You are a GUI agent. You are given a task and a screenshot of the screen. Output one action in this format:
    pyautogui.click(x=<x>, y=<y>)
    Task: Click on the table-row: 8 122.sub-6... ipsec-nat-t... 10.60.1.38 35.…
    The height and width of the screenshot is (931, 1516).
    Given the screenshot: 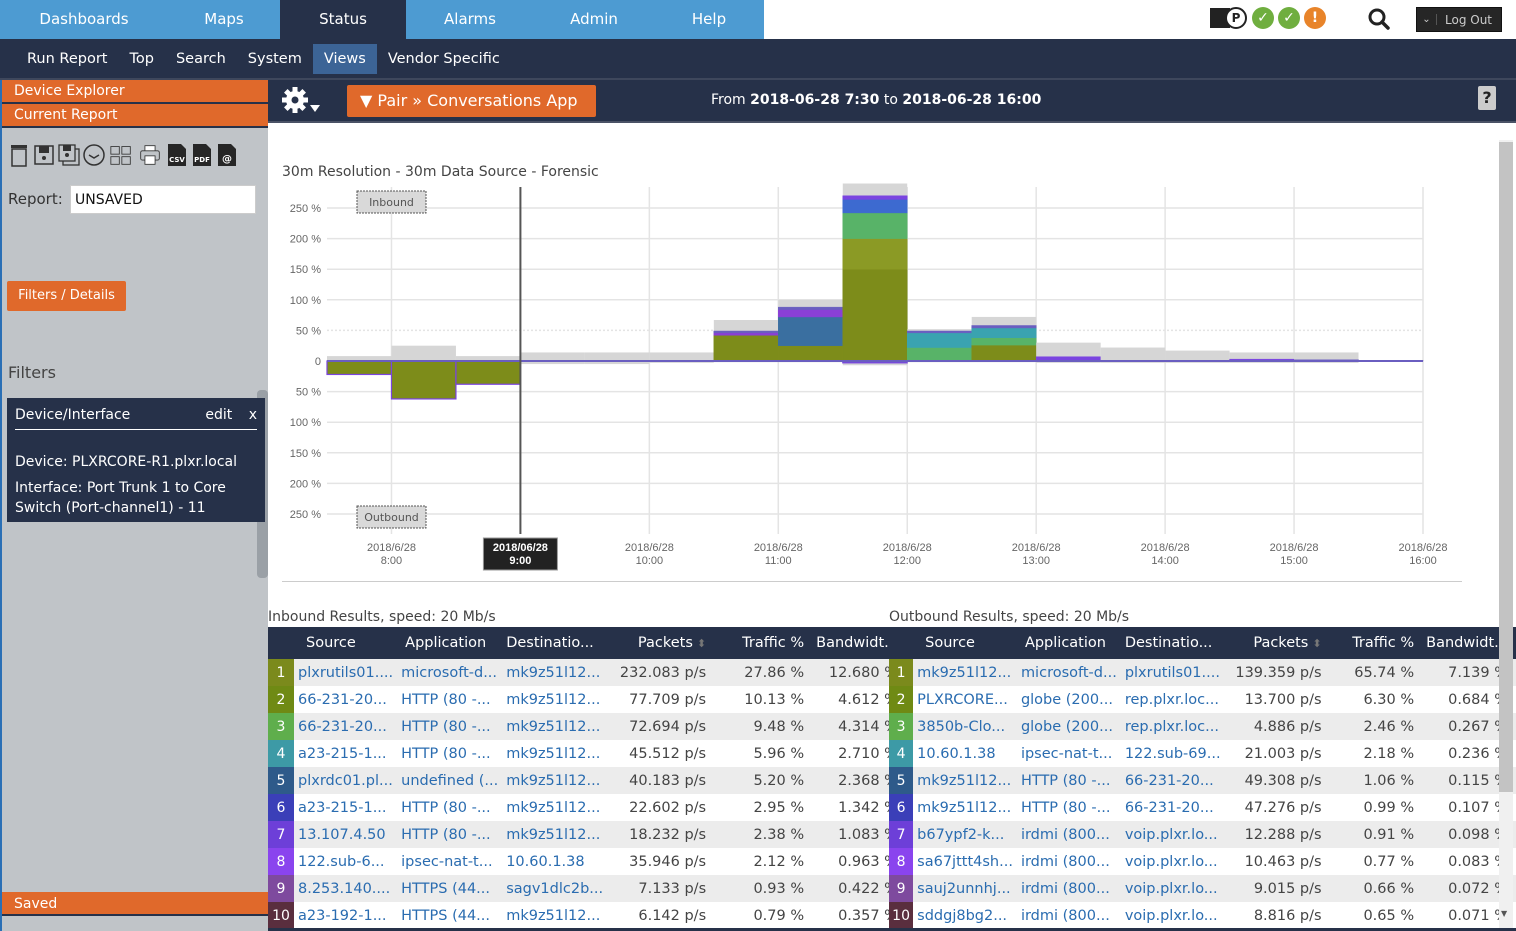 What is the action you would take?
    pyautogui.click(x=587, y=861)
    